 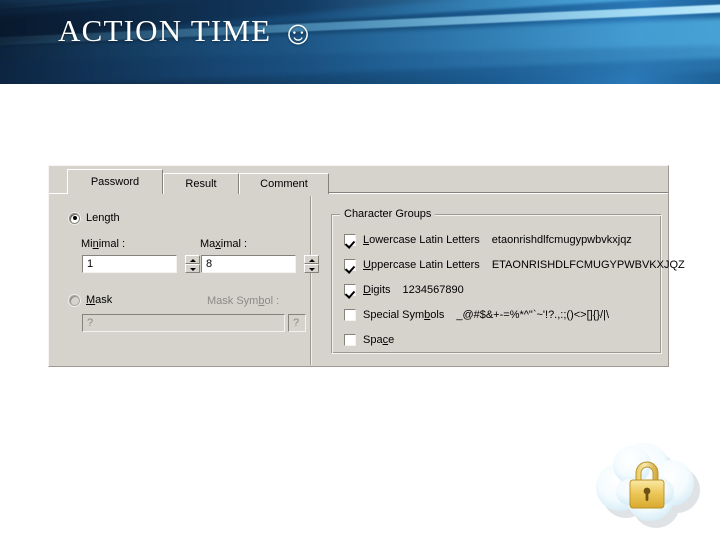 What do you see at coordinates (350, 290) in the screenshot?
I see `checkbox-digits-indicator` at bounding box center [350, 290].